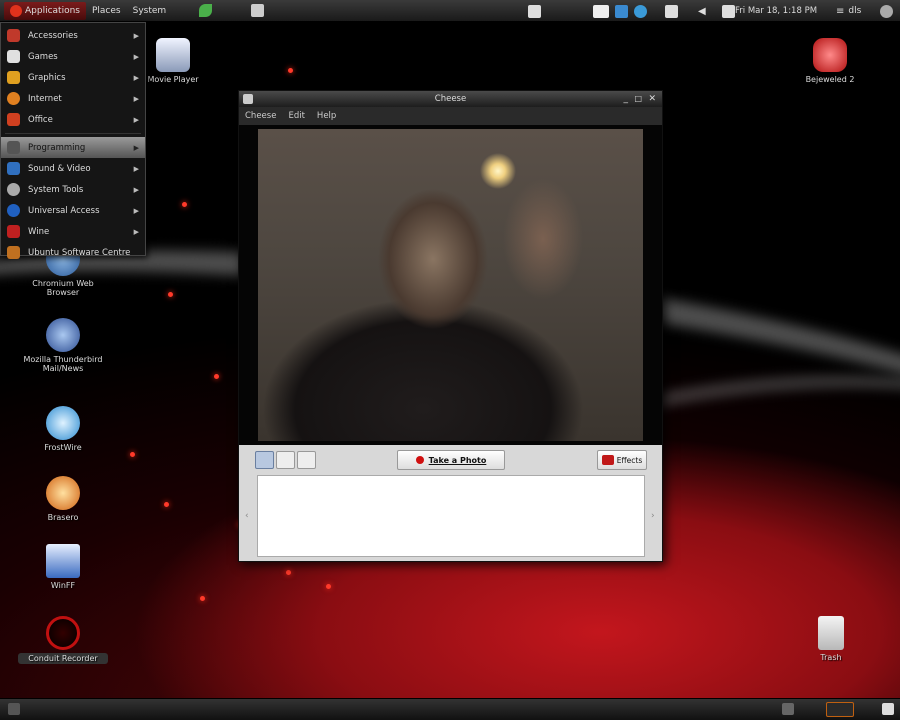  Describe the element at coordinates (306, 460) in the screenshot. I see `burst-mode-button` at that location.